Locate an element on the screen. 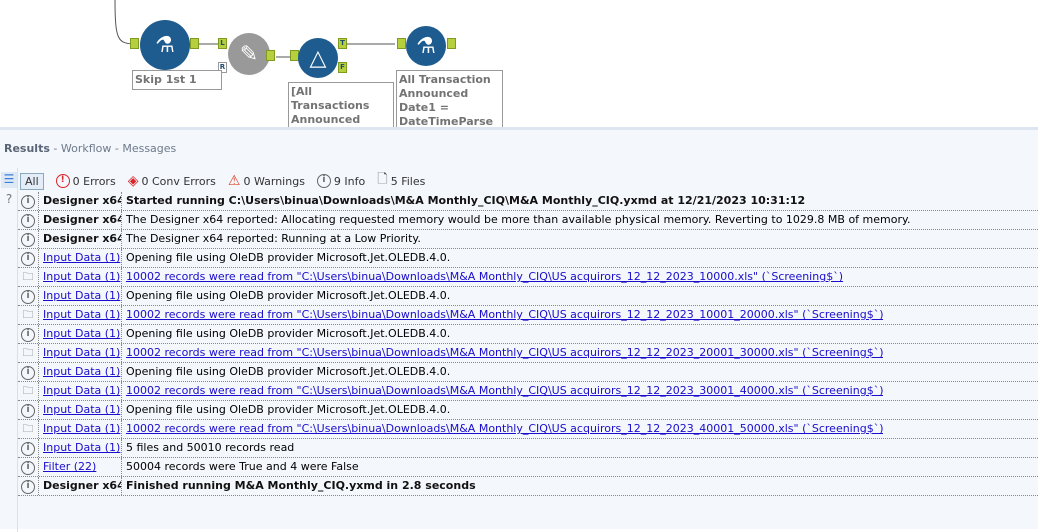  results-sidebar: ☰ ? is located at coordinates (9, 350).